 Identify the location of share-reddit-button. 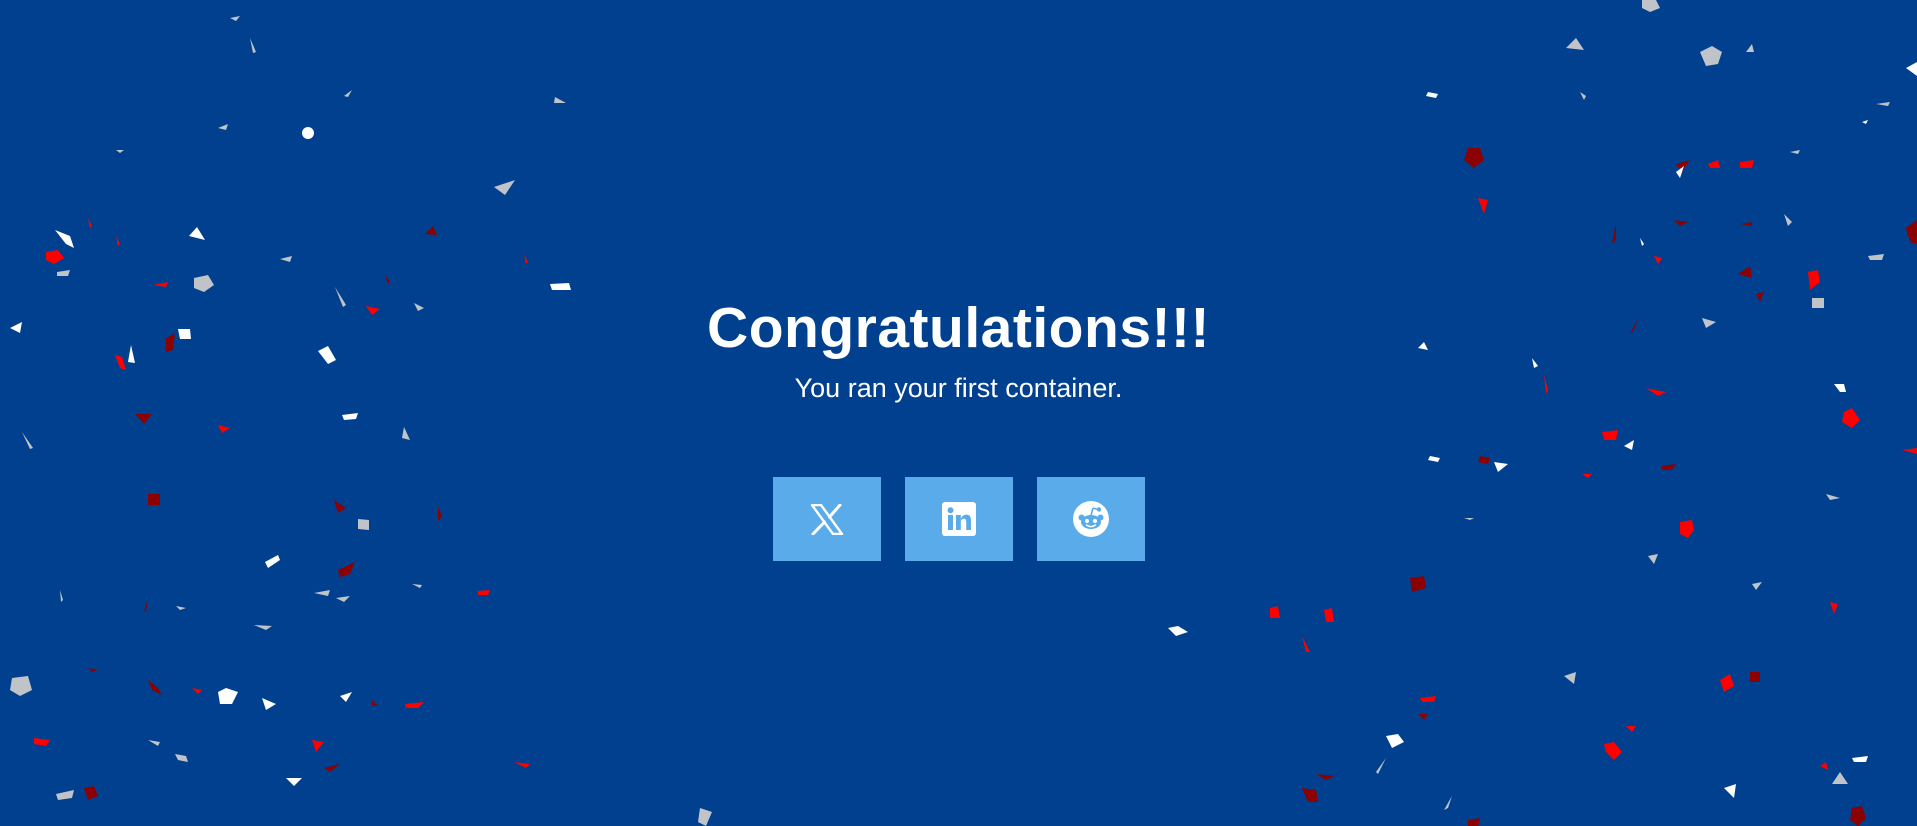
(1090, 519).